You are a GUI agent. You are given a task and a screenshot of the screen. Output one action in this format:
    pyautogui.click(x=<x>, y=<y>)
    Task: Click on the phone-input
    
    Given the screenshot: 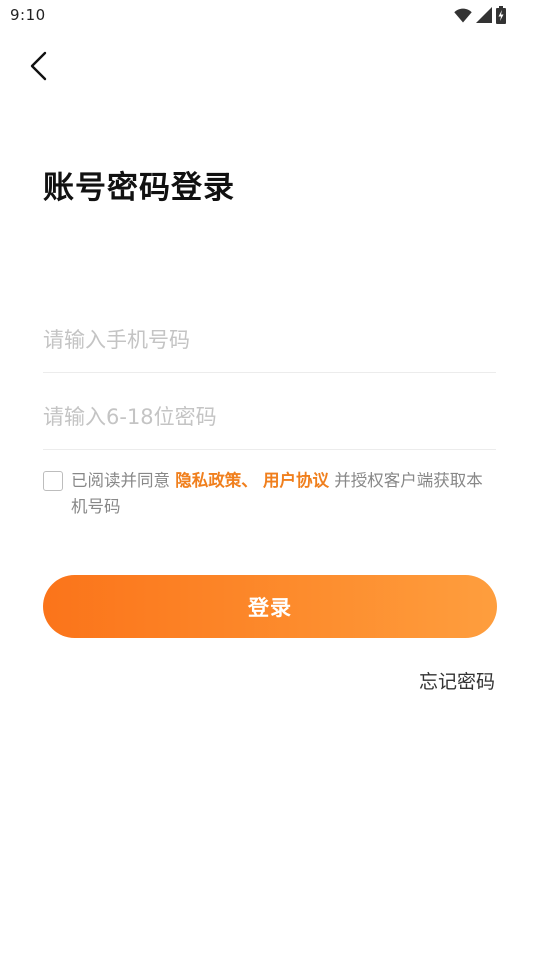 What is the action you would take?
    pyautogui.click(x=269, y=340)
    